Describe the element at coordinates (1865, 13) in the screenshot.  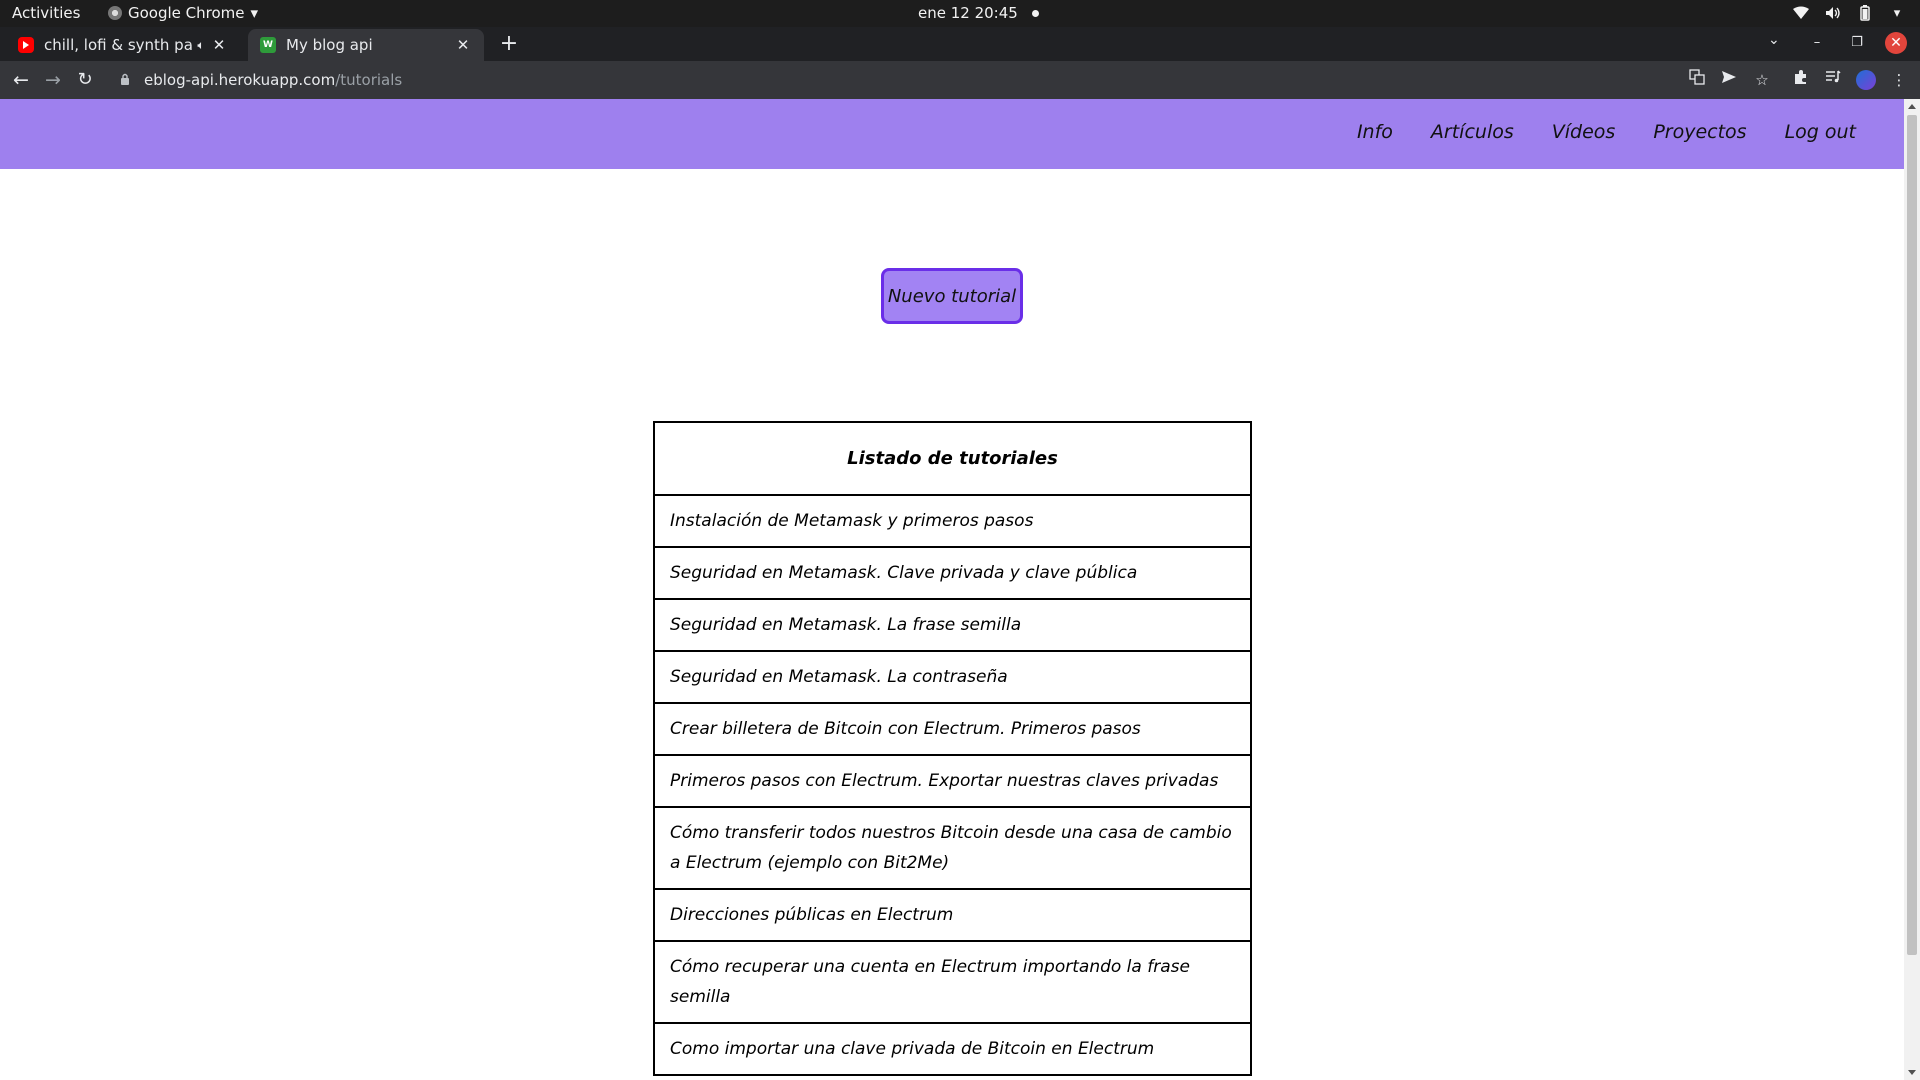
I see `battery-icon` at that location.